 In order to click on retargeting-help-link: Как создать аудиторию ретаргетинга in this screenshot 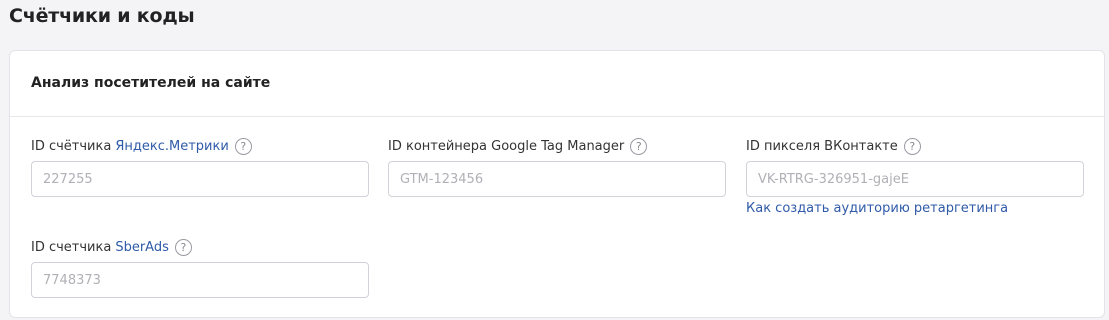, I will do `click(915, 208)`.